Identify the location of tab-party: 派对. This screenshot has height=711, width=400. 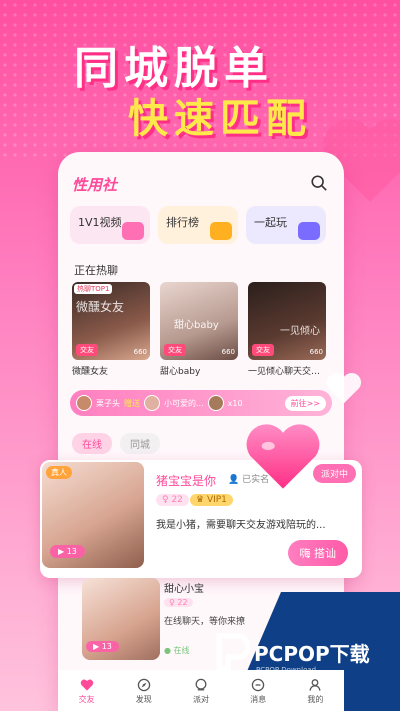
(201, 691).